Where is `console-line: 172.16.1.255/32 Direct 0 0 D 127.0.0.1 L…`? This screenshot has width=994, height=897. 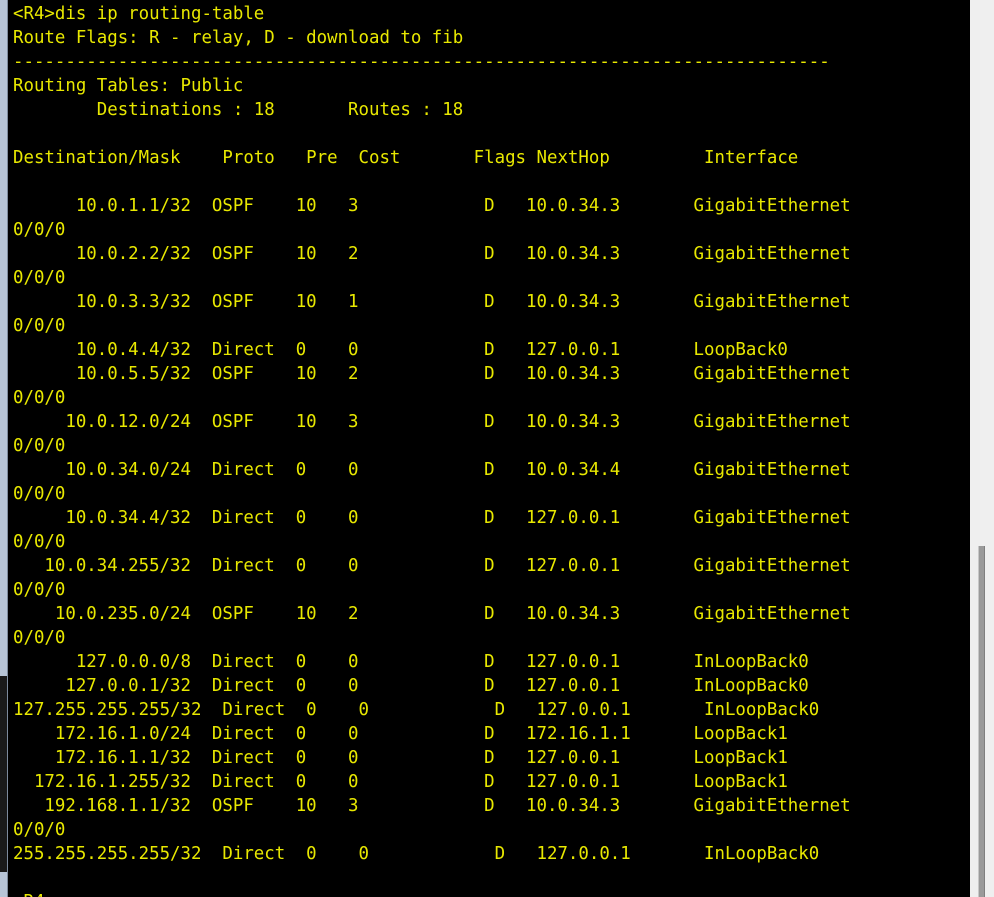
console-line: 172.16.1.255/32 Direct 0 0 D 127.0.0.1 L… is located at coordinates (400, 782).